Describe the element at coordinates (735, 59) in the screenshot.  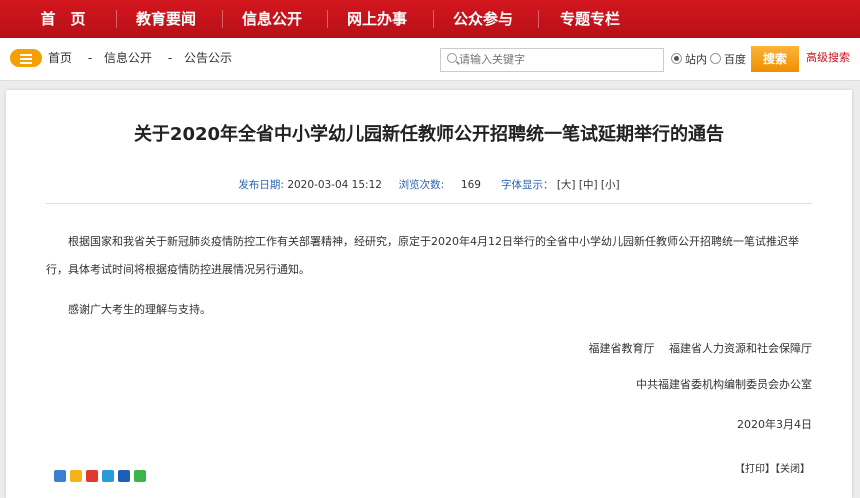
I see `radio-baidu-search-label: 百度` at that location.